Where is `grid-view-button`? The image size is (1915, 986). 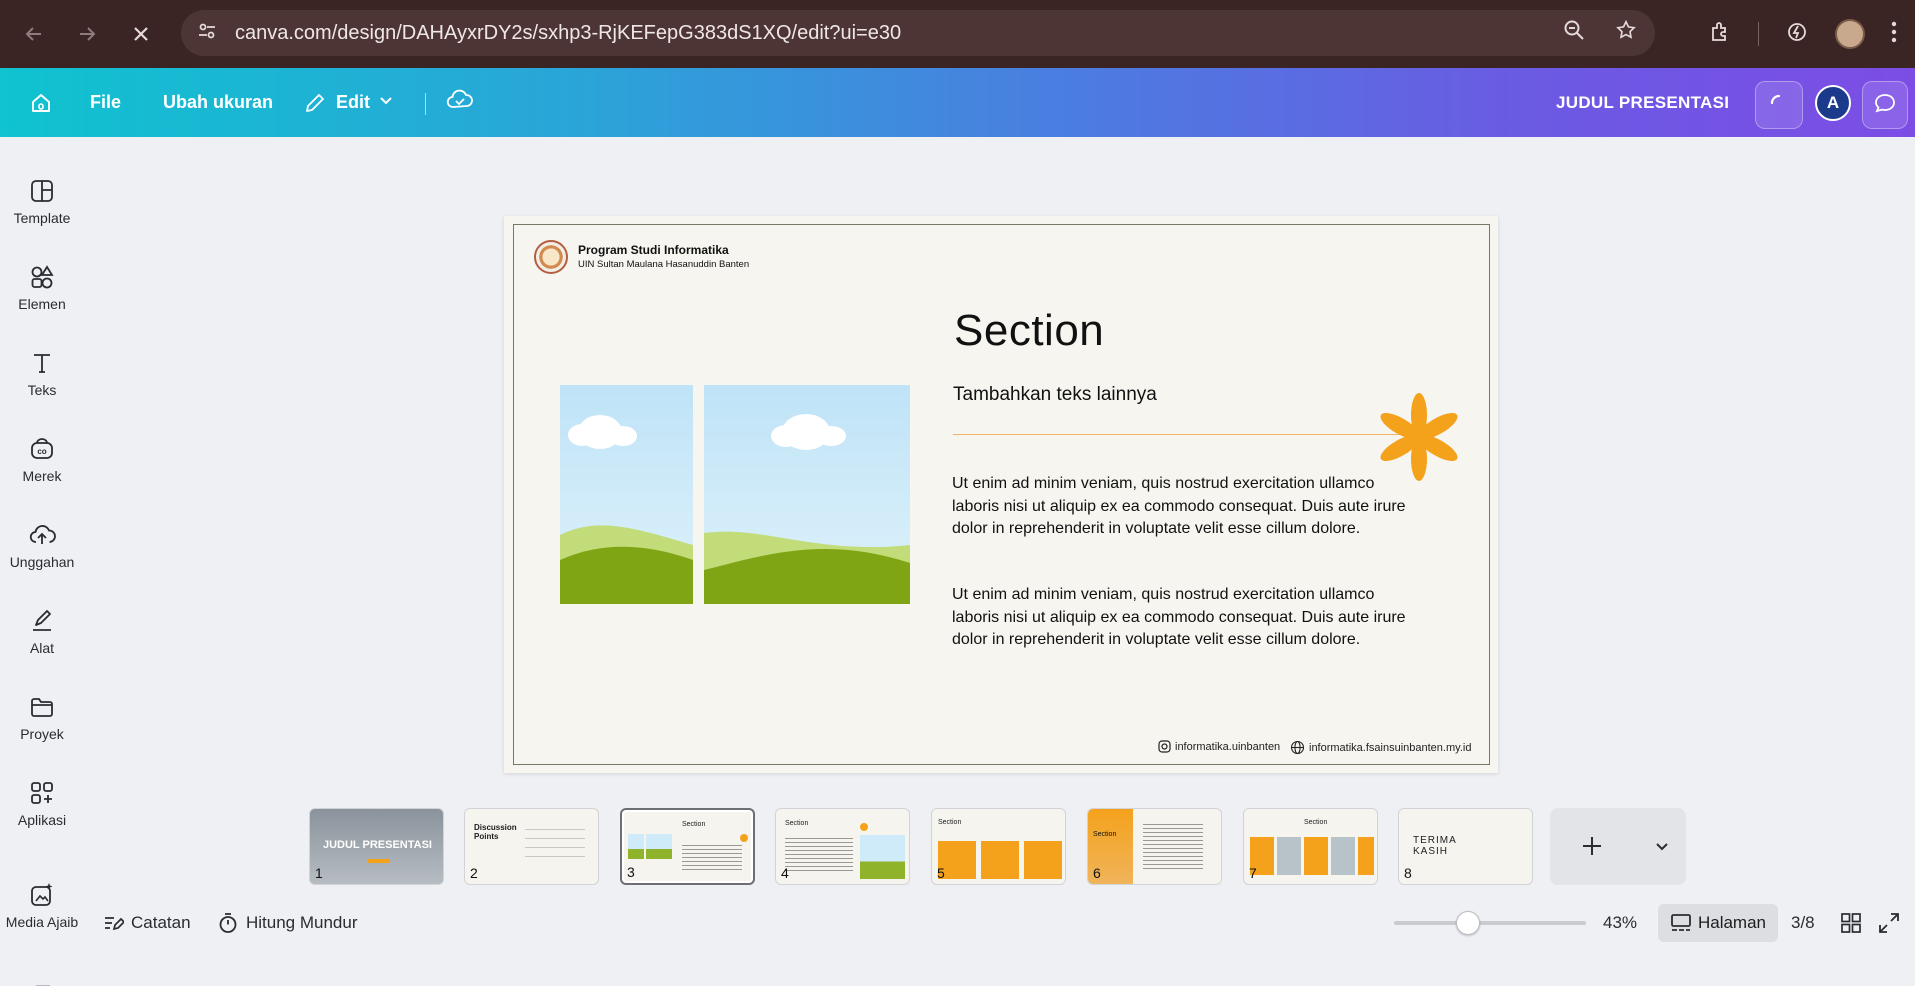 grid-view-button is located at coordinates (1851, 925).